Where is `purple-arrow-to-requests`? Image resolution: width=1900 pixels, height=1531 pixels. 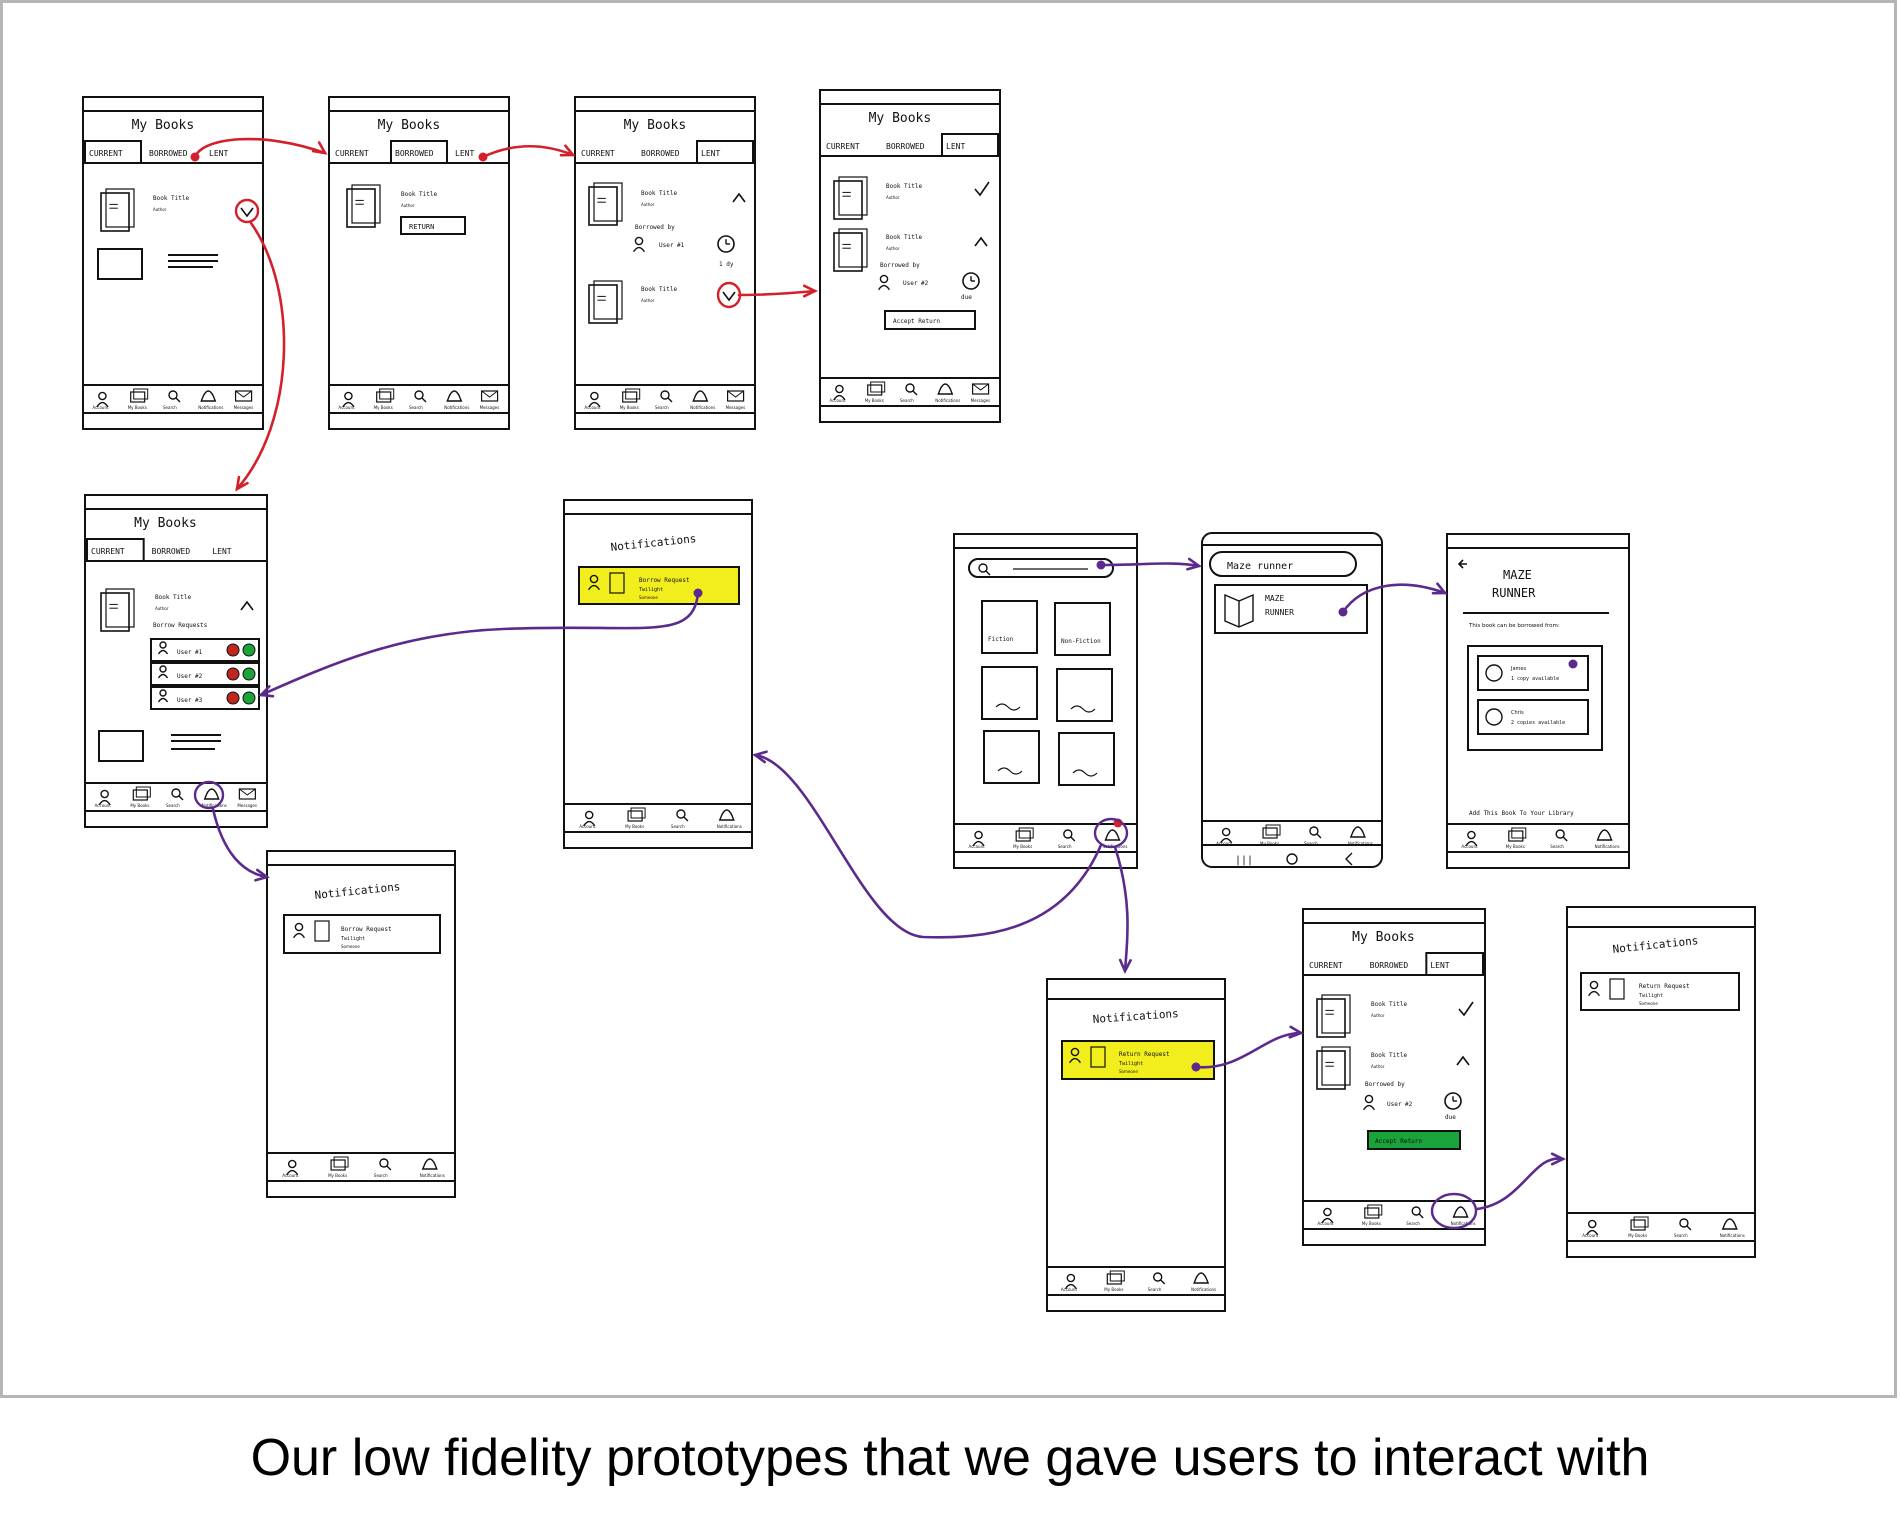 purple-arrow-to-requests is located at coordinates (479, 644).